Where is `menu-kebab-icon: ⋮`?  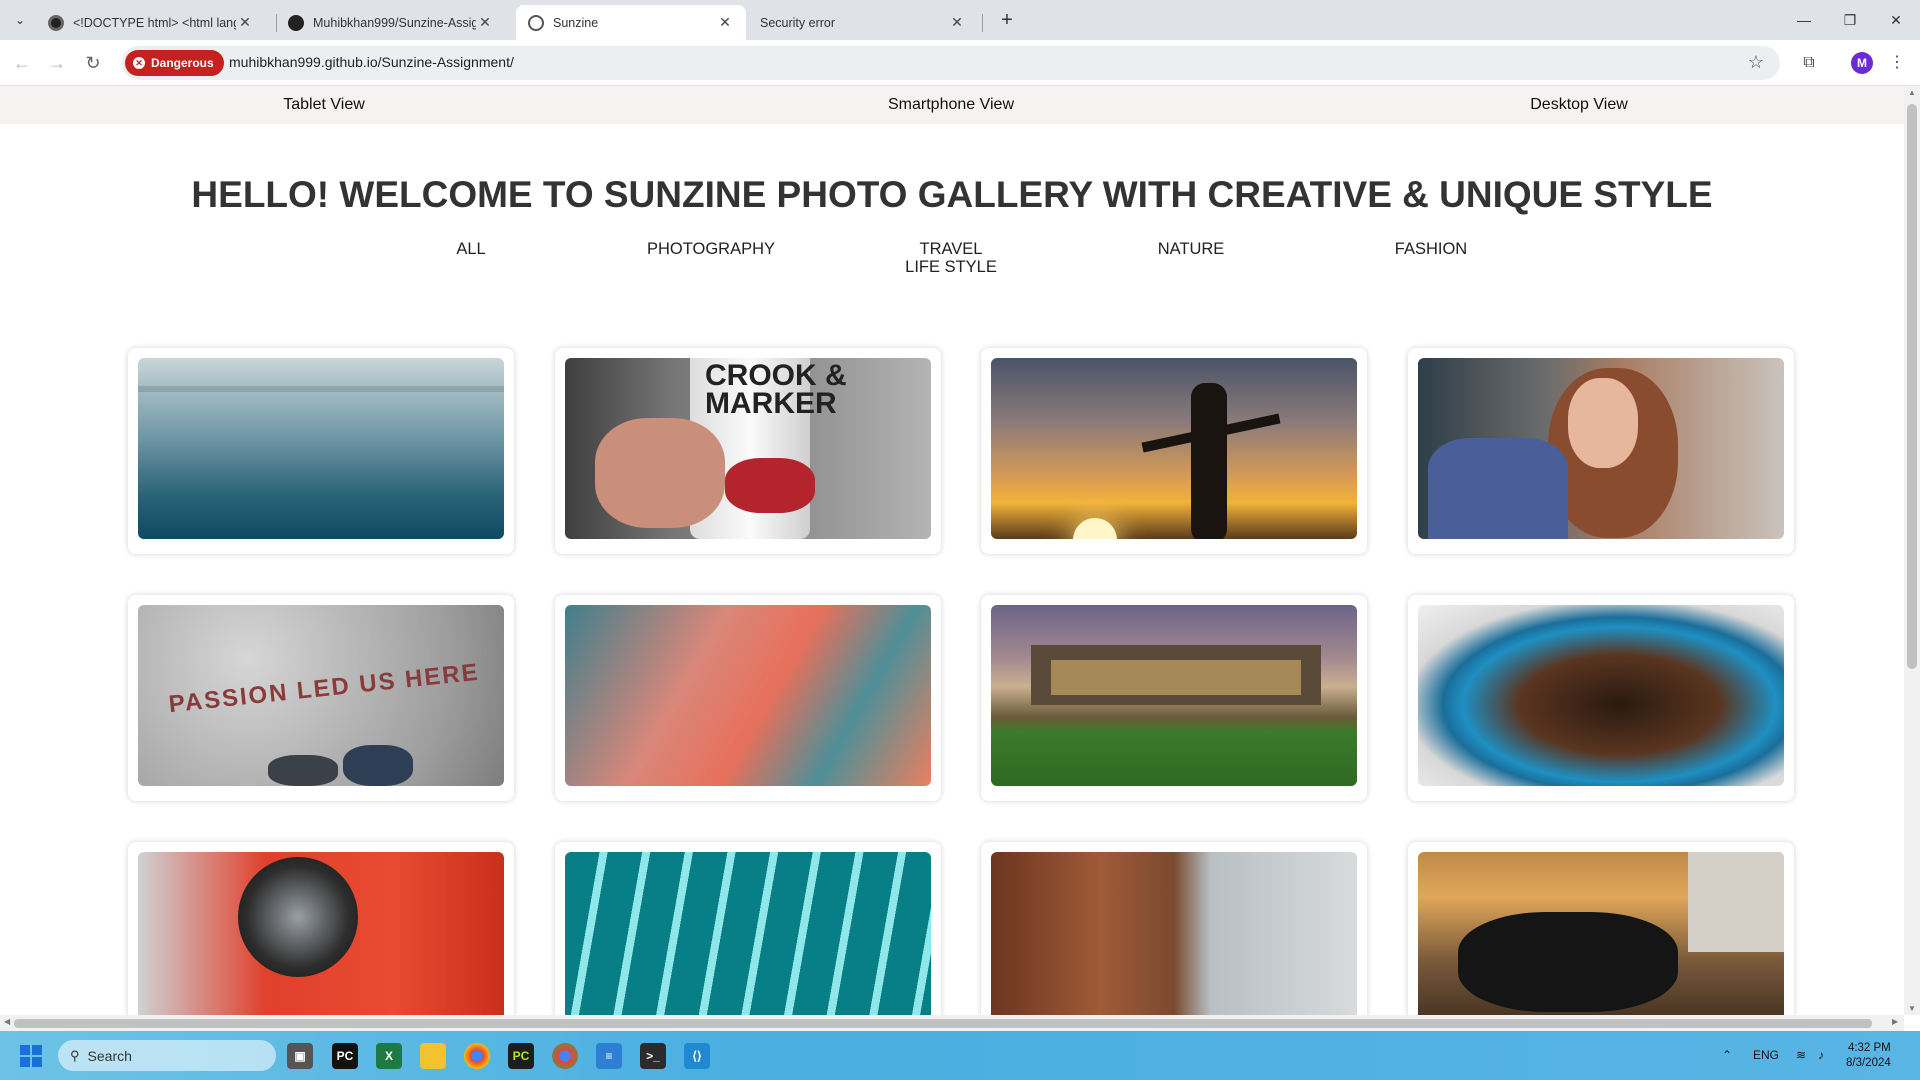
menu-kebab-icon: ⋮ is located at coordinates (1897, 63).